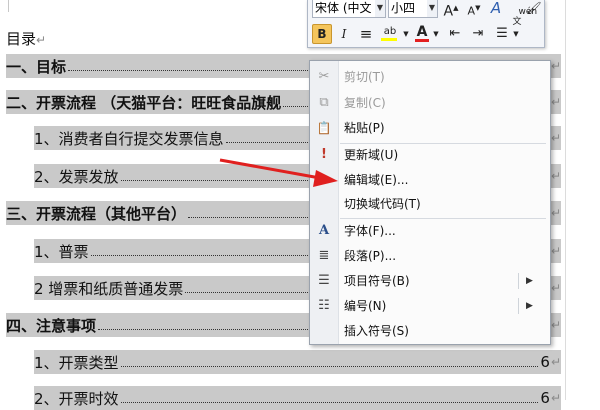 The height and width of the screenshot is (410, 600). Describe the element at coordinates (270, 169) in the screenshot. I see `arrow-shaft` at that location.